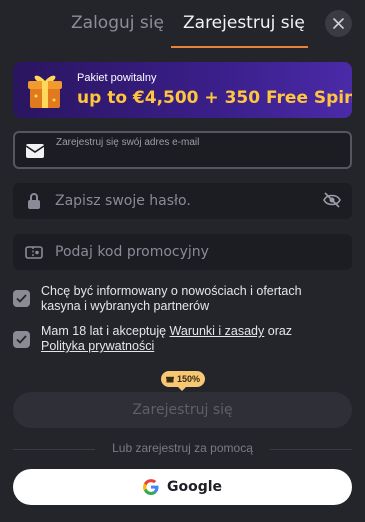 The width and height of the screenshot is (365, 522). What do you see at coordinates (332, 200) in the screenshot?
I see `eye-off-icon` at bounding box center [332, 200].